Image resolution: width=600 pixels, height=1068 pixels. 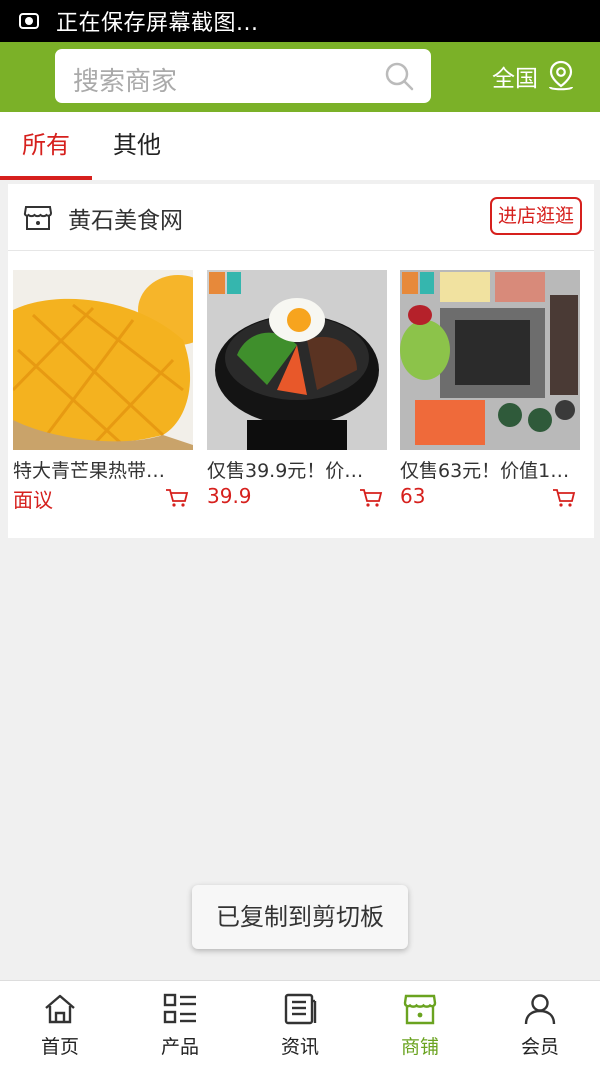 What do you see at coordinates (38, 218) in the screenshot?
I see `storefront-icon` at bounding box center [38, 218].